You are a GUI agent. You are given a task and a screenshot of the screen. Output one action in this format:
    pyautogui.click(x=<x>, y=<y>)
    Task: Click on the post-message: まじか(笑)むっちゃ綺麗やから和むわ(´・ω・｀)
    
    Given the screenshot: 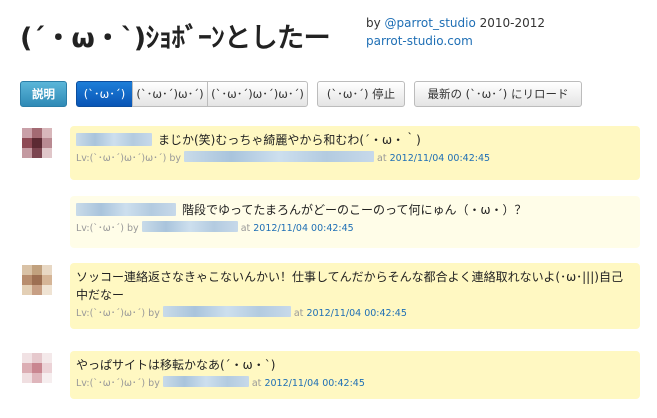 What is the action you would take?
    pyautogui.click(x=355, y=140)
    